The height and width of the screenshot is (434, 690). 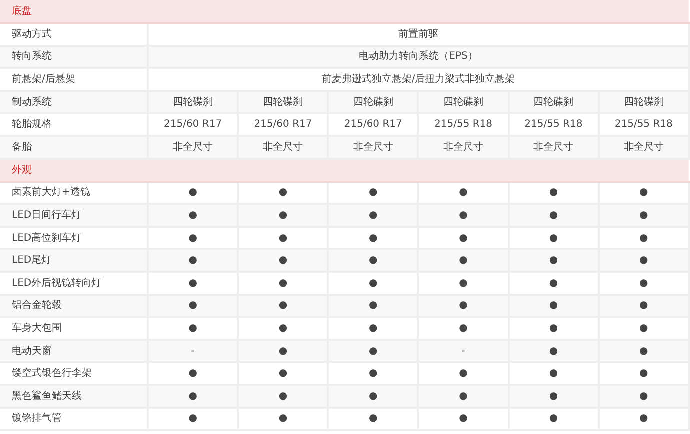 I want to click on section-title: 外观, so click(x=22, y=170).